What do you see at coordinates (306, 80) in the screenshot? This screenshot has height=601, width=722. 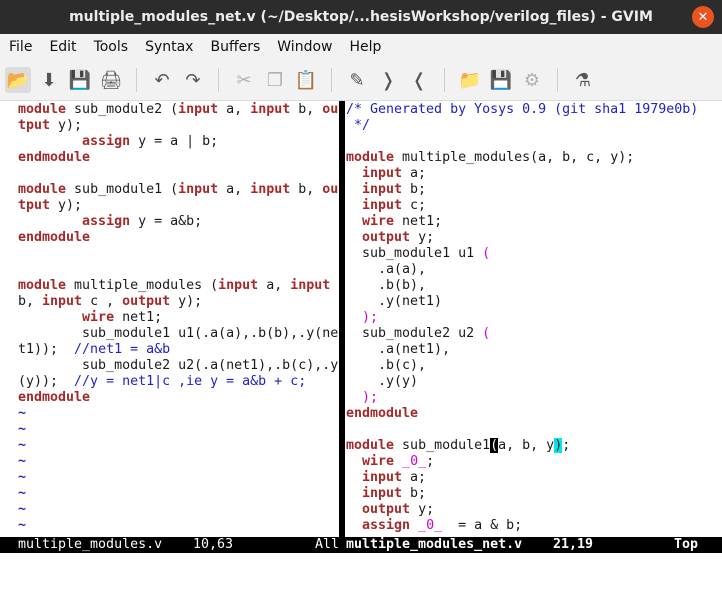 I see `paste-button: 📋` at bounding box center [306, 80].